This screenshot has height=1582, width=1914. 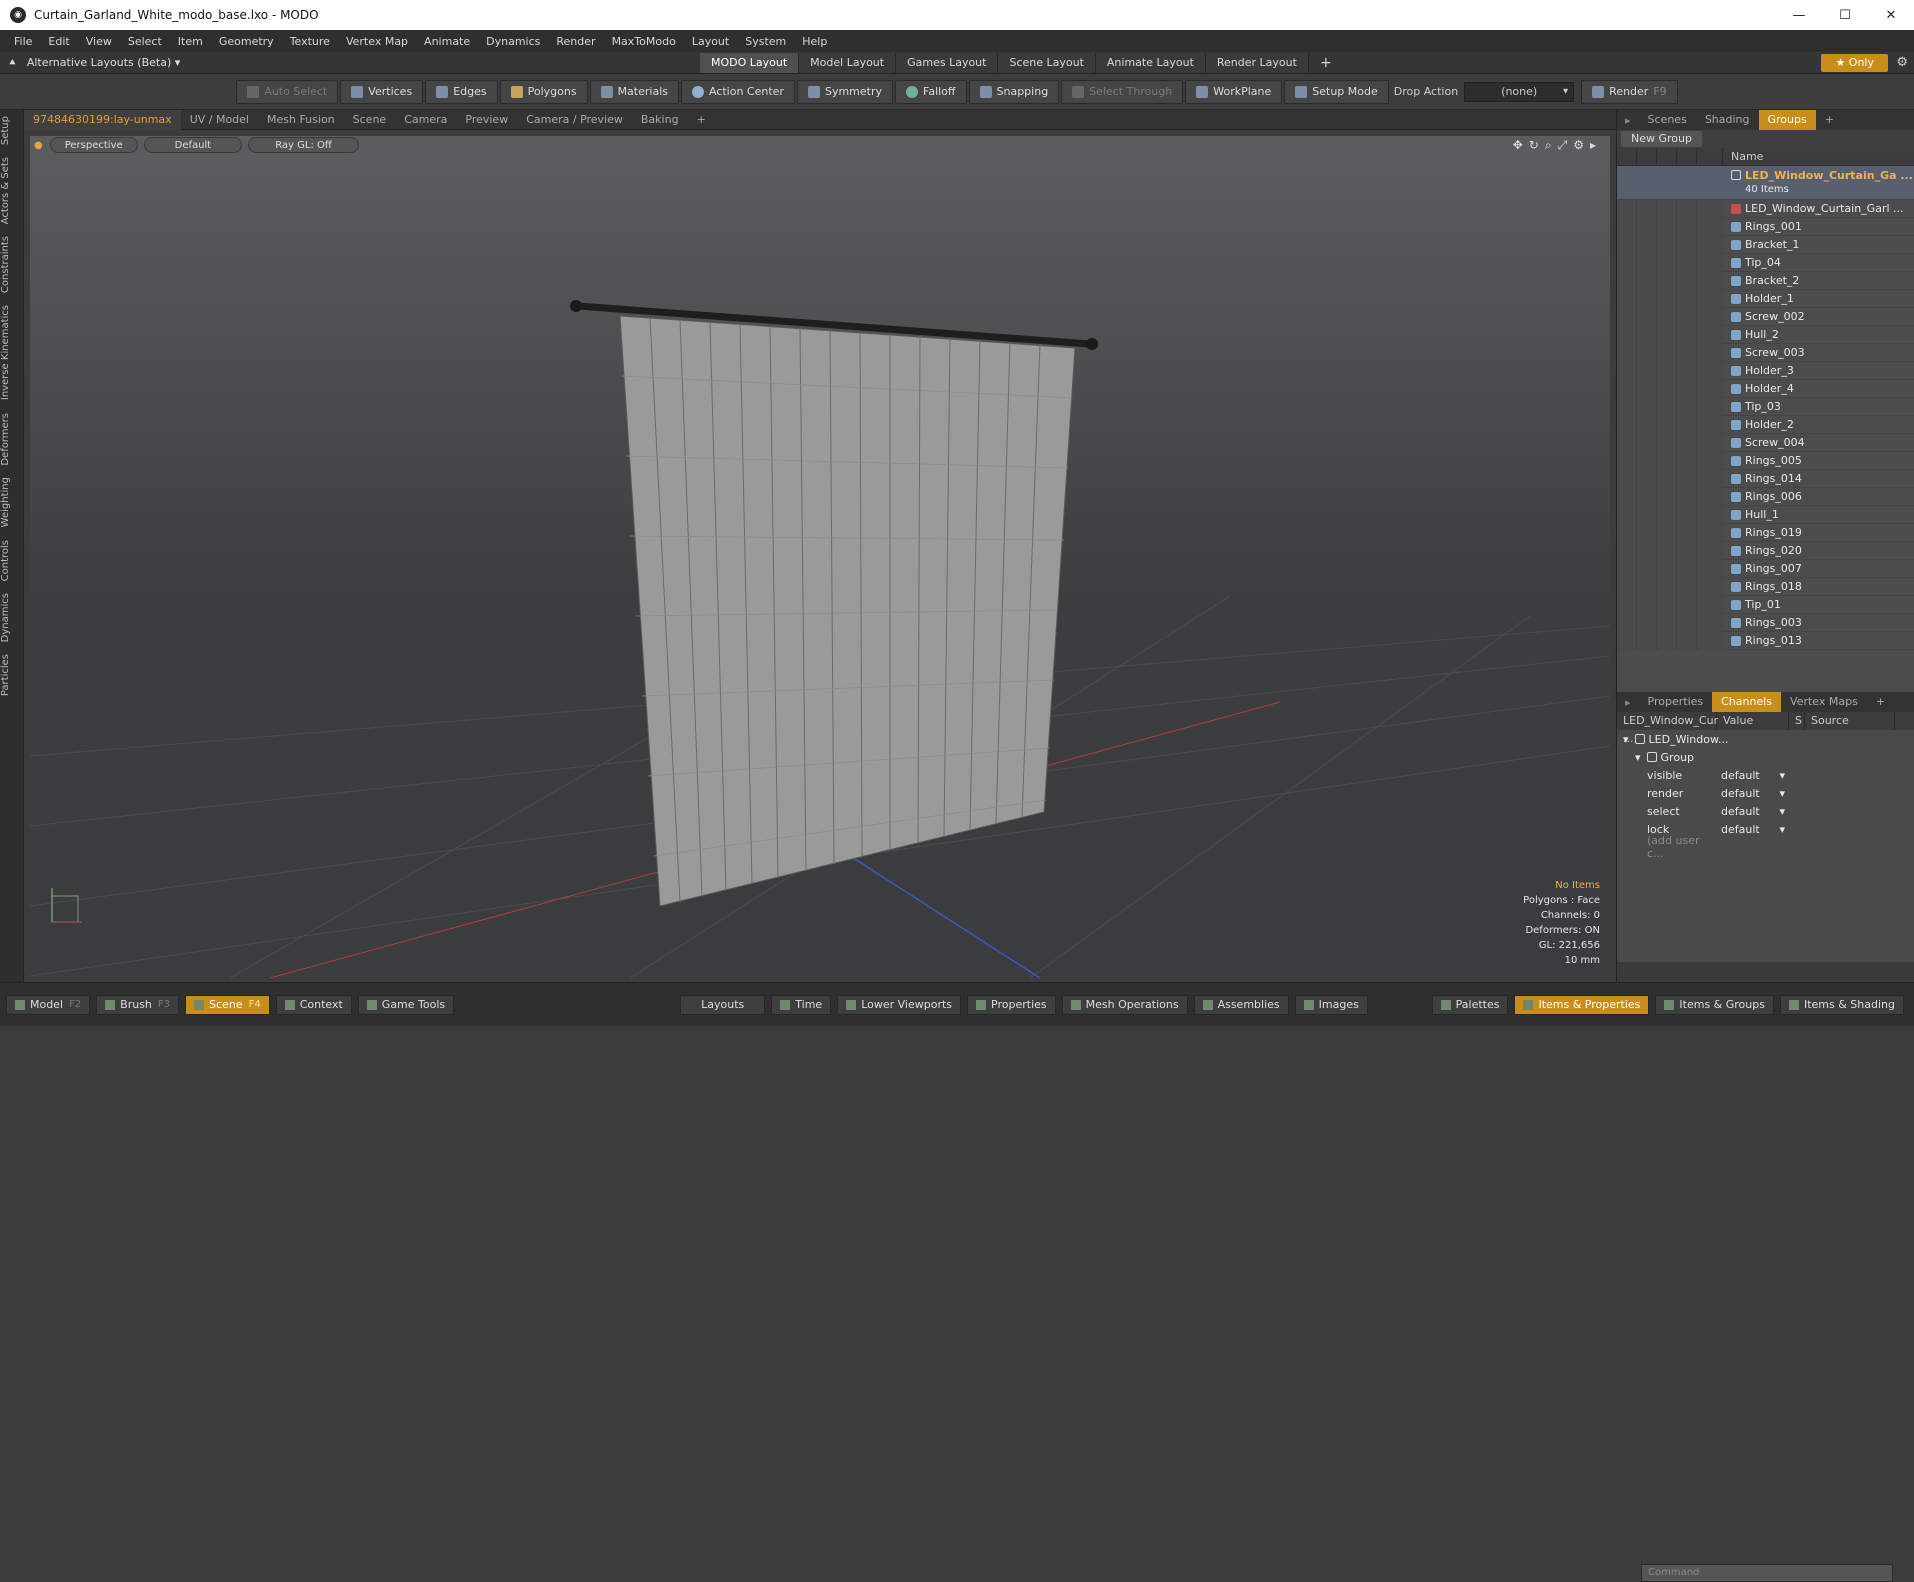 I want to click on auto-select-button: Auto Select, so click(x=287, y=91).